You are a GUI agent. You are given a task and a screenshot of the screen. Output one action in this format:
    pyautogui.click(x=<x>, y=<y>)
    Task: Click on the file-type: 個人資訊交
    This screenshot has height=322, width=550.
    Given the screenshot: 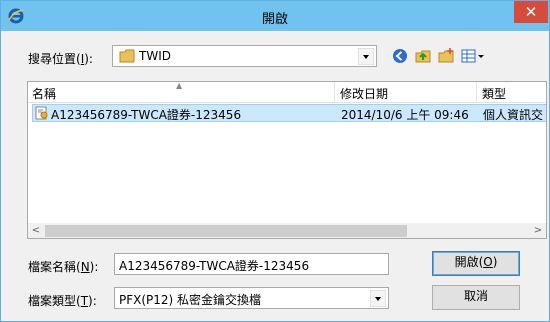 What is the action you would take?
    pyautogui.click(x=513, y=115)
    